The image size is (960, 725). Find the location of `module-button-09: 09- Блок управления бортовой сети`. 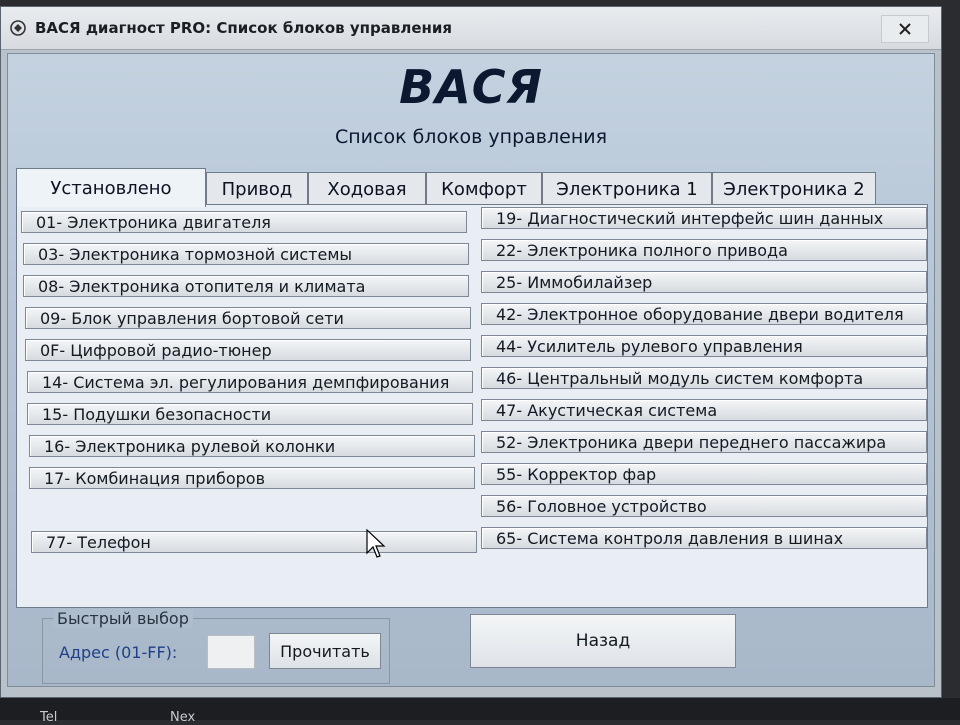

module-button-09: 09- Блок управления бортовой сети is located at coordinates (248, 318).